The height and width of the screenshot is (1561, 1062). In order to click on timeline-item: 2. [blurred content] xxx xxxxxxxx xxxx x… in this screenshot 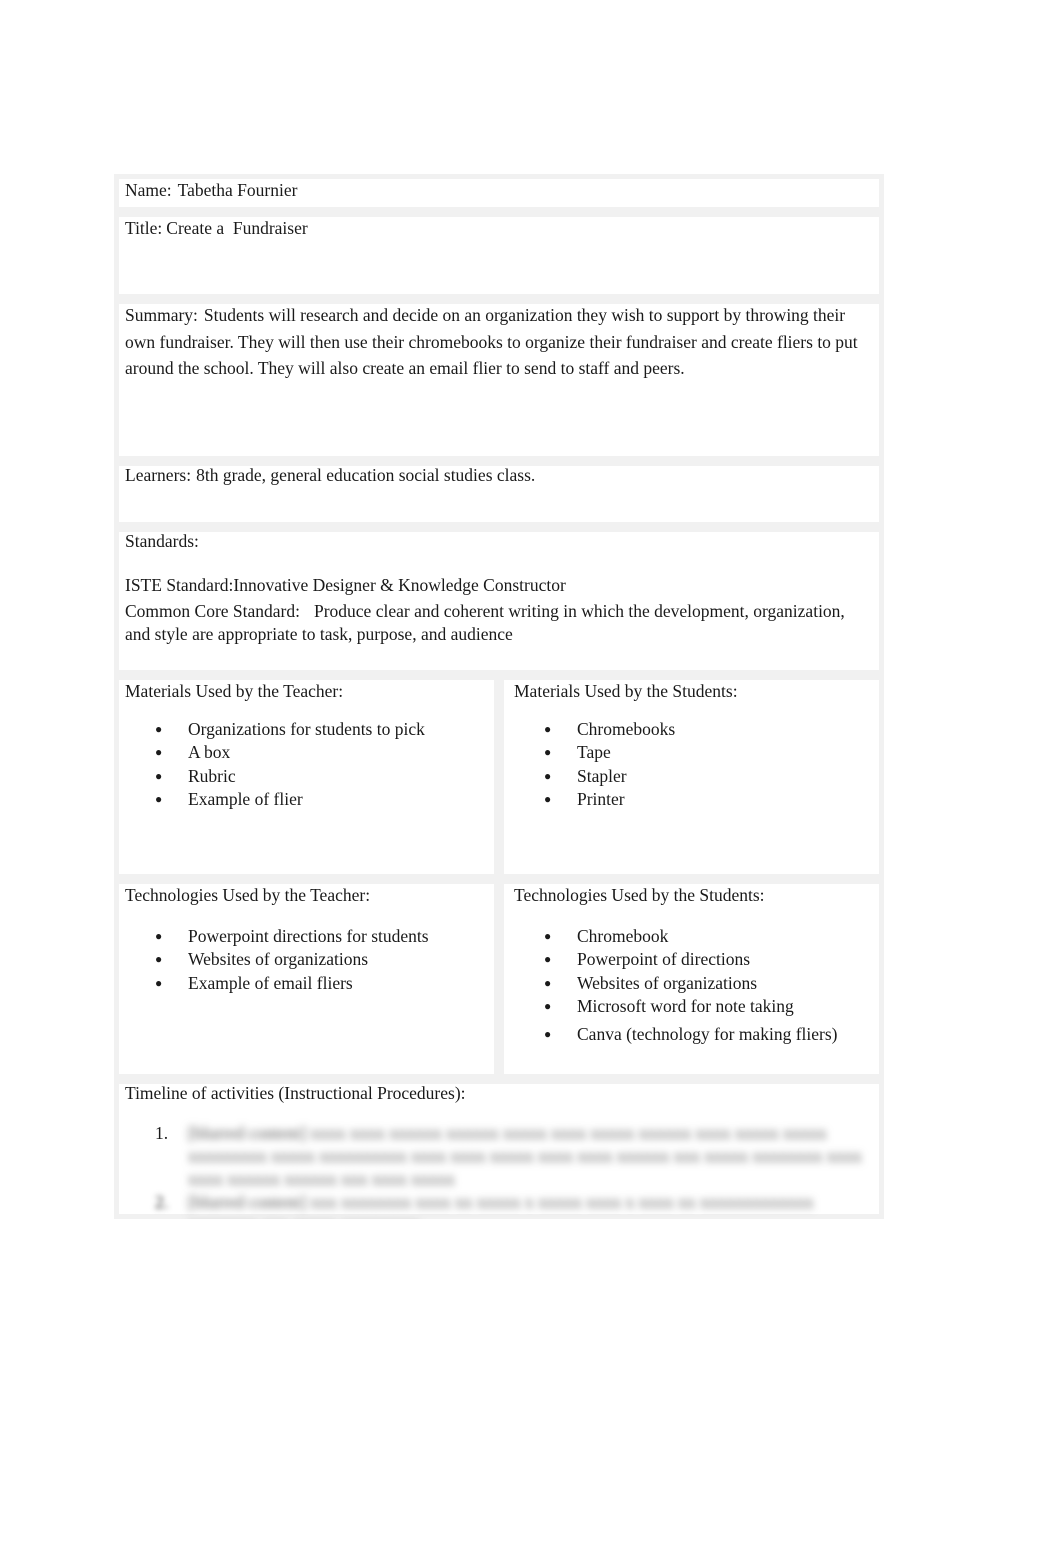, I will do `click(514, 1205)`.